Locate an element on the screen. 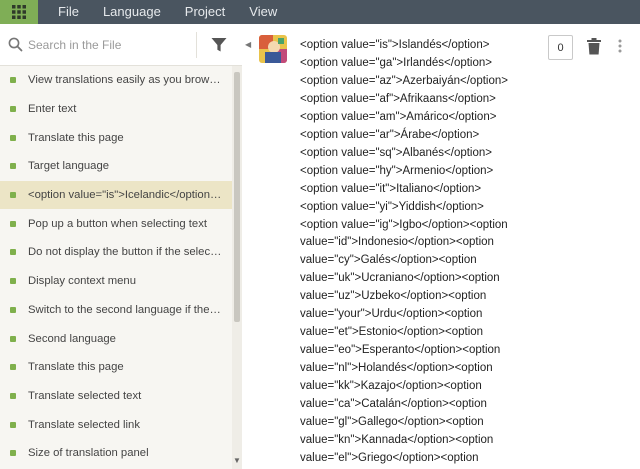 This screenshot has width=640, height=469. translation-line: <option value="az">Azerbaiyán</option> is located at coordinates (404, 80).